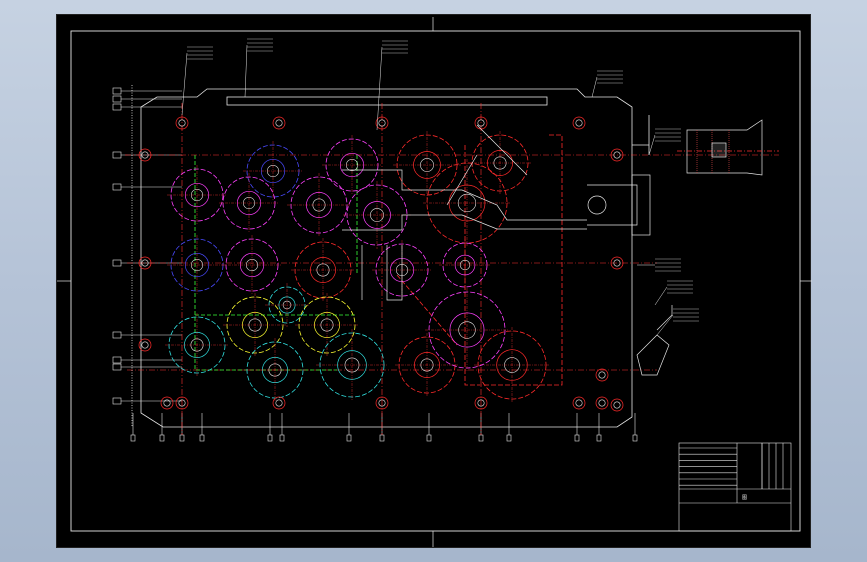 The image size is (867, 562). I want to click on title-block-title: 图, so click(744, 498).